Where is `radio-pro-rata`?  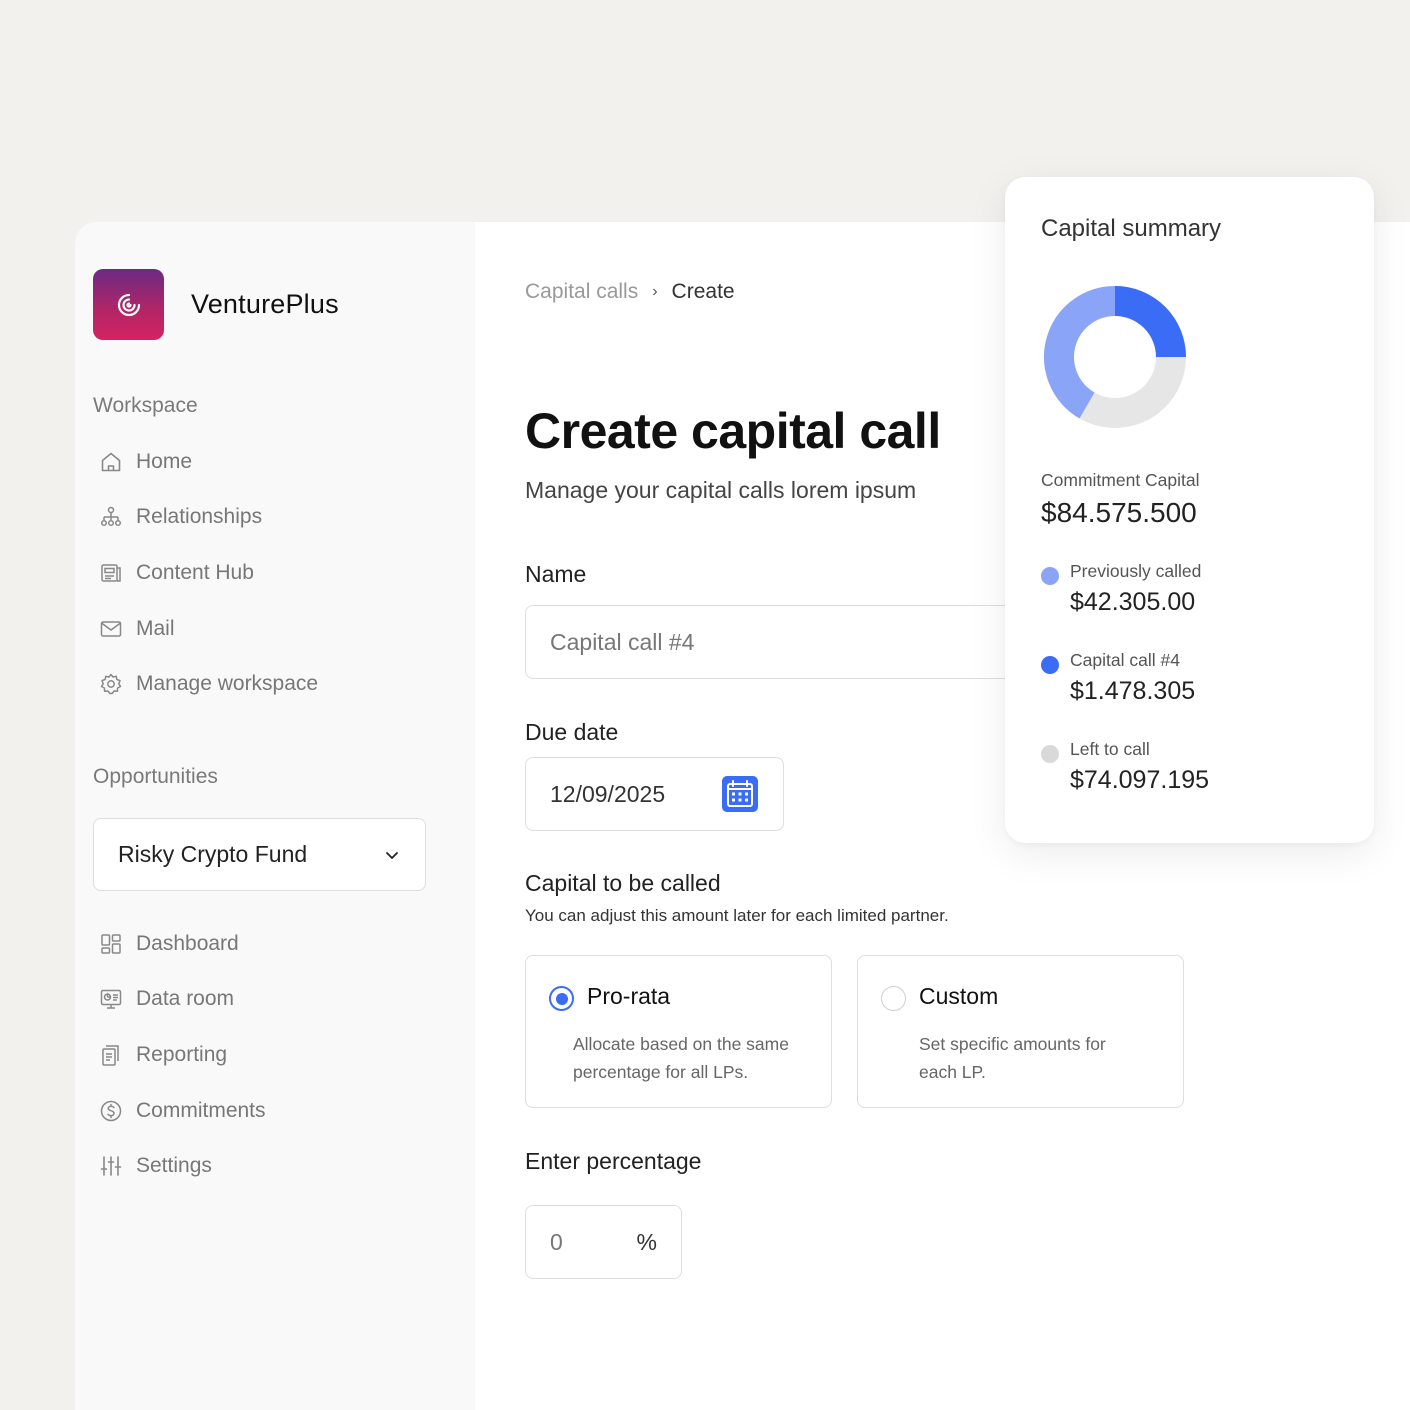
radio-pro-rata is located at coordinates (561, 998).